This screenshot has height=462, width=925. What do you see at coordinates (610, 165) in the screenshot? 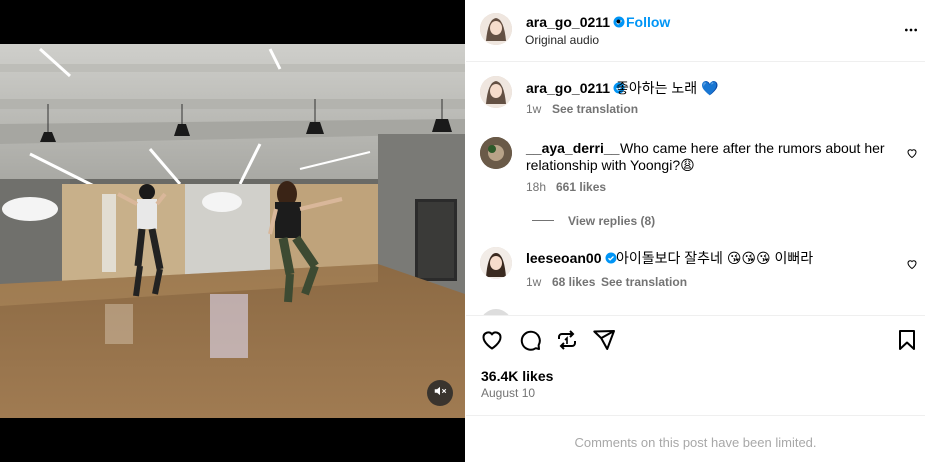
I see `comment-text-line2: relationship with Yoongi?😩` at bounding box center [610, 165].